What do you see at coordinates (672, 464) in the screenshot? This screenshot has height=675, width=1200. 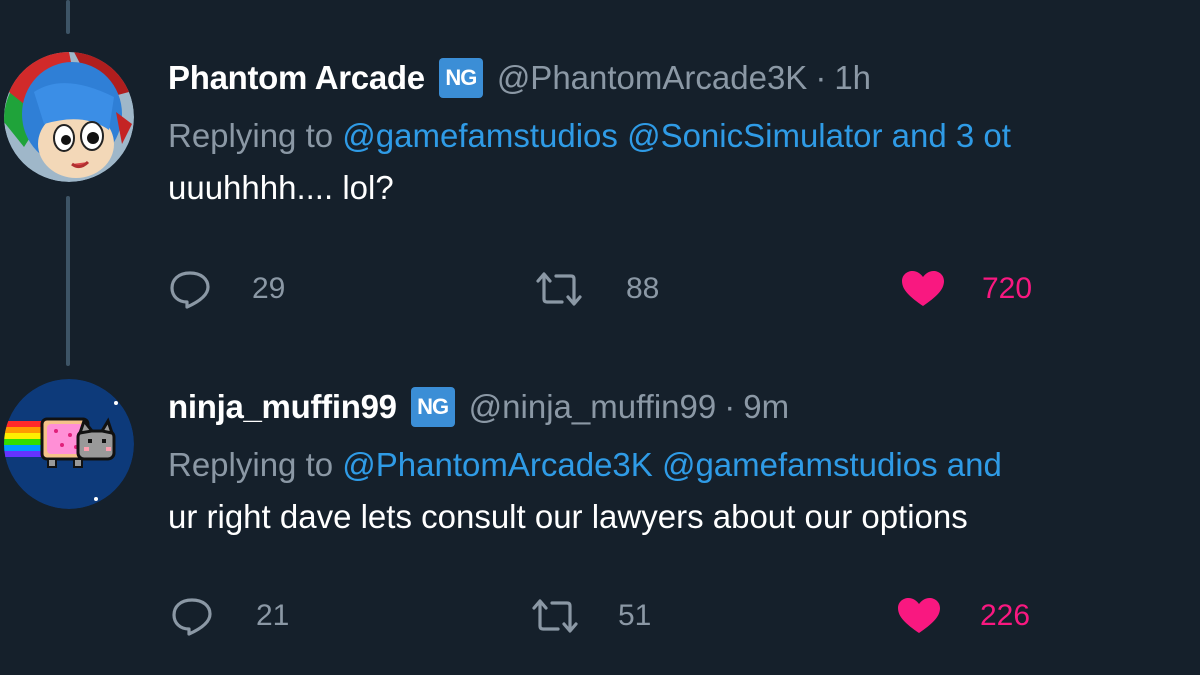 I see `replying-to-mentions: @PhantomArcade3K @gamefamstudios and` at bounding box center [672, 464].